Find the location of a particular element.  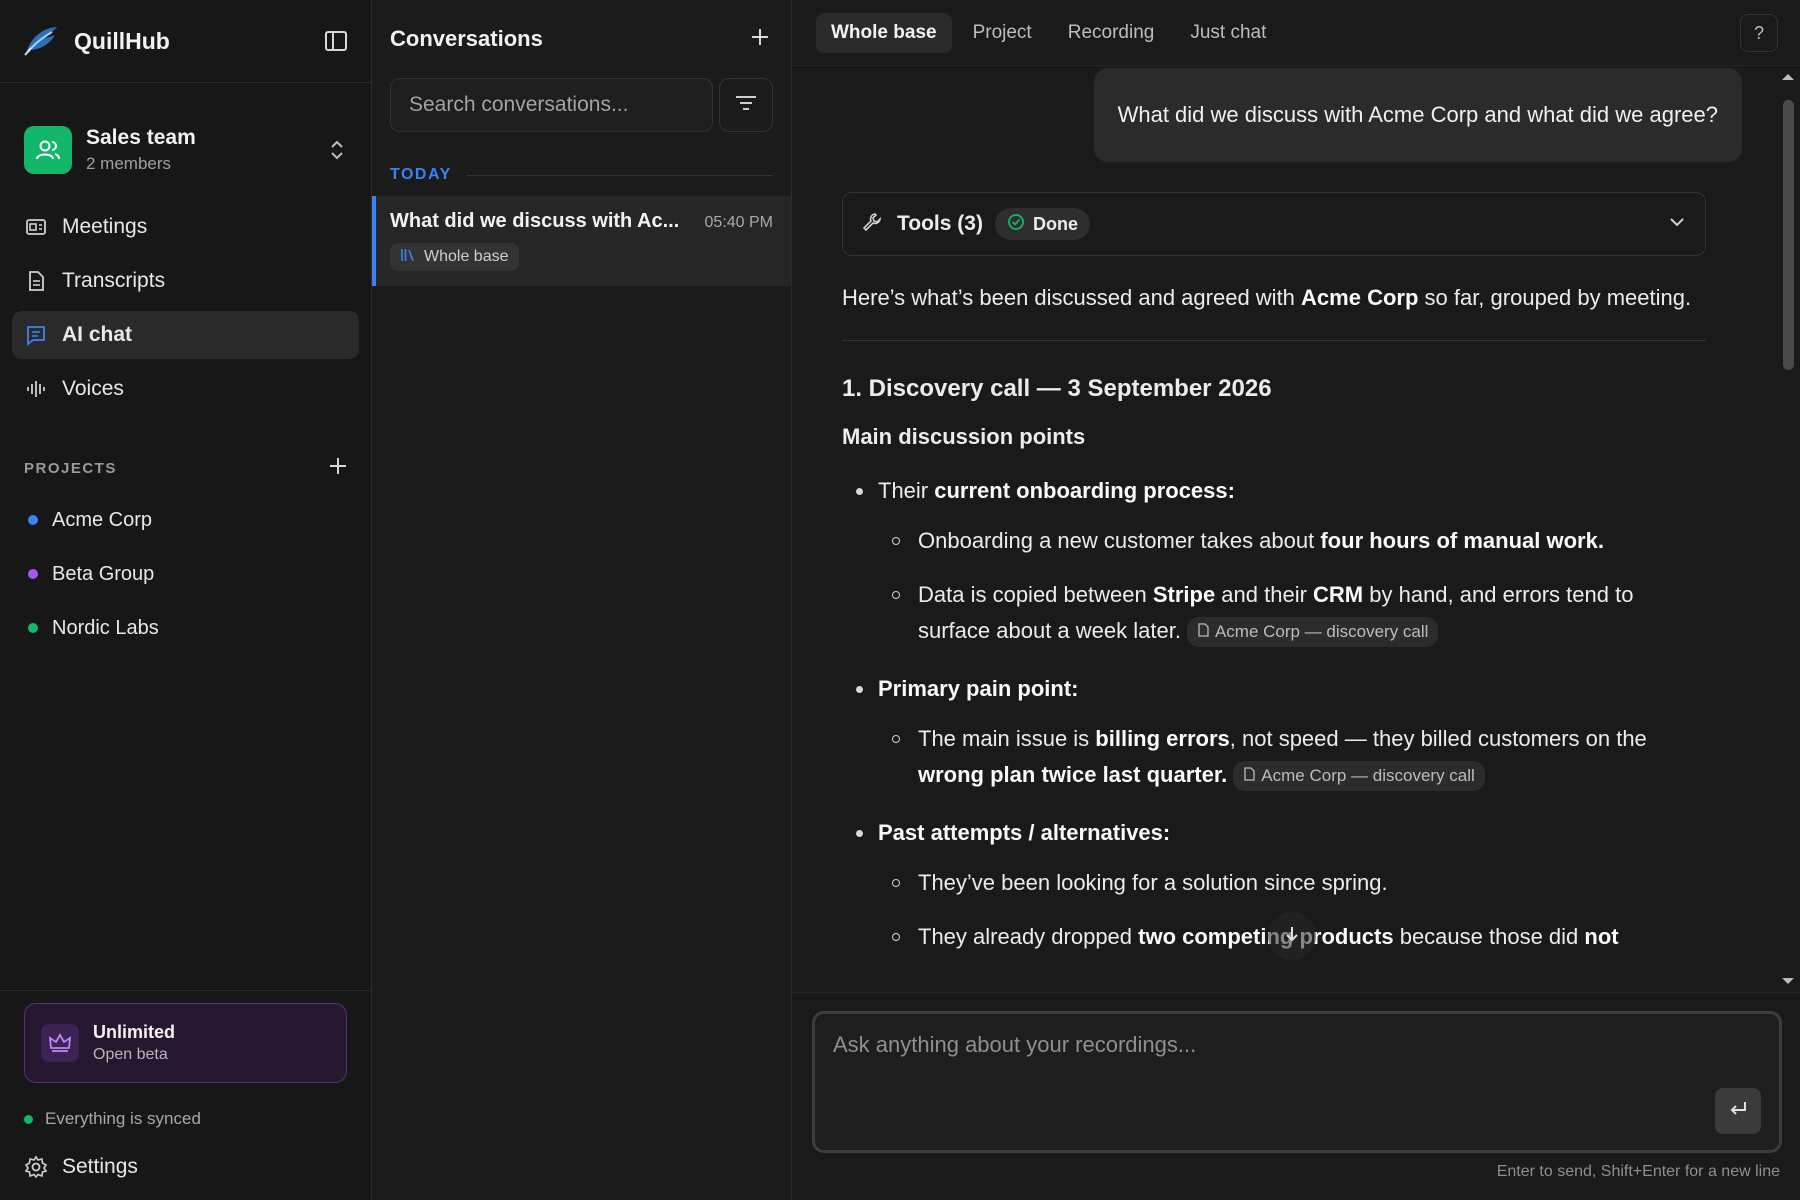

text-run: They already dropped is located at coordinates (1028, 936).